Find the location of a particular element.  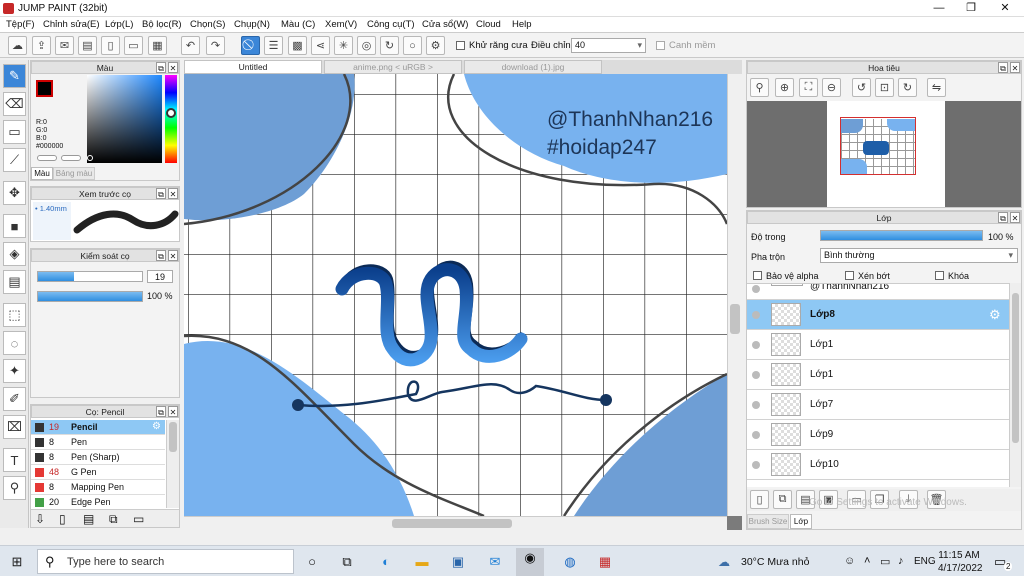

magic-wand-icon: ✦ is located at coordinates (14, 371).